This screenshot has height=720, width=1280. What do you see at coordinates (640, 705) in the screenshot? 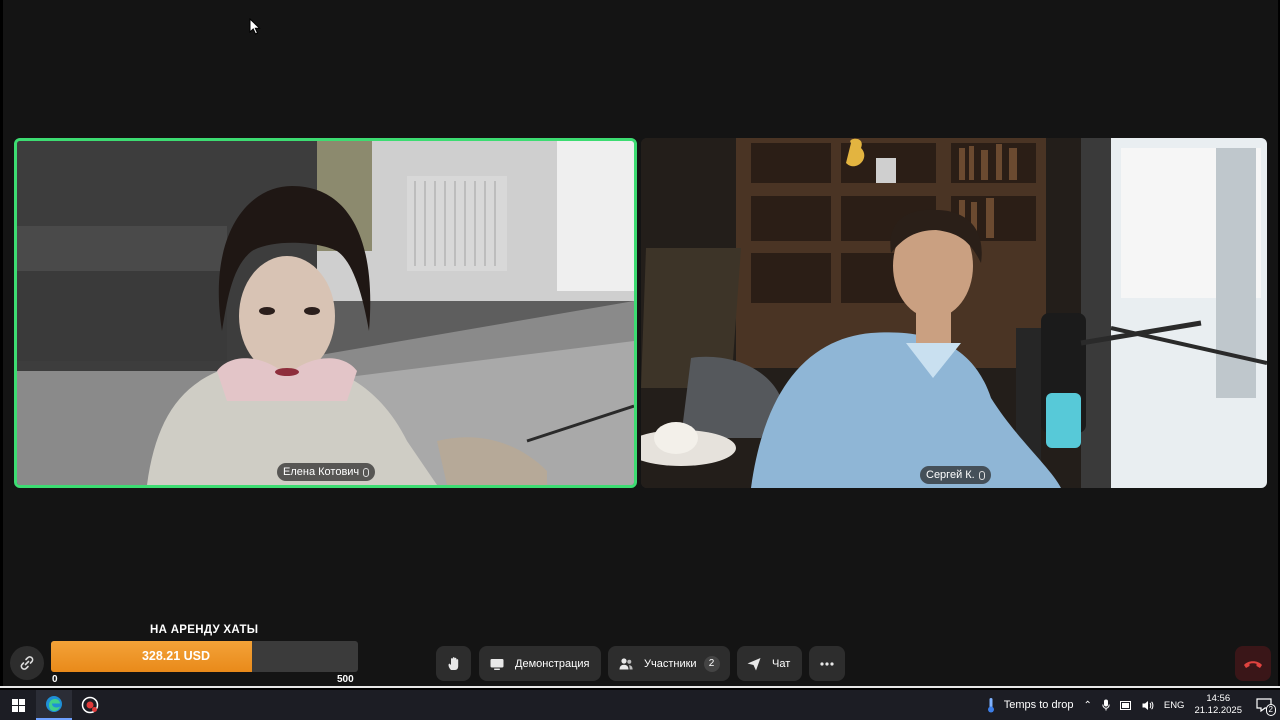
I see `windows-taskbar: Temps to drop ⌃ ENG 14:56 21.12.2025 2` at bounding box center [640, 705].